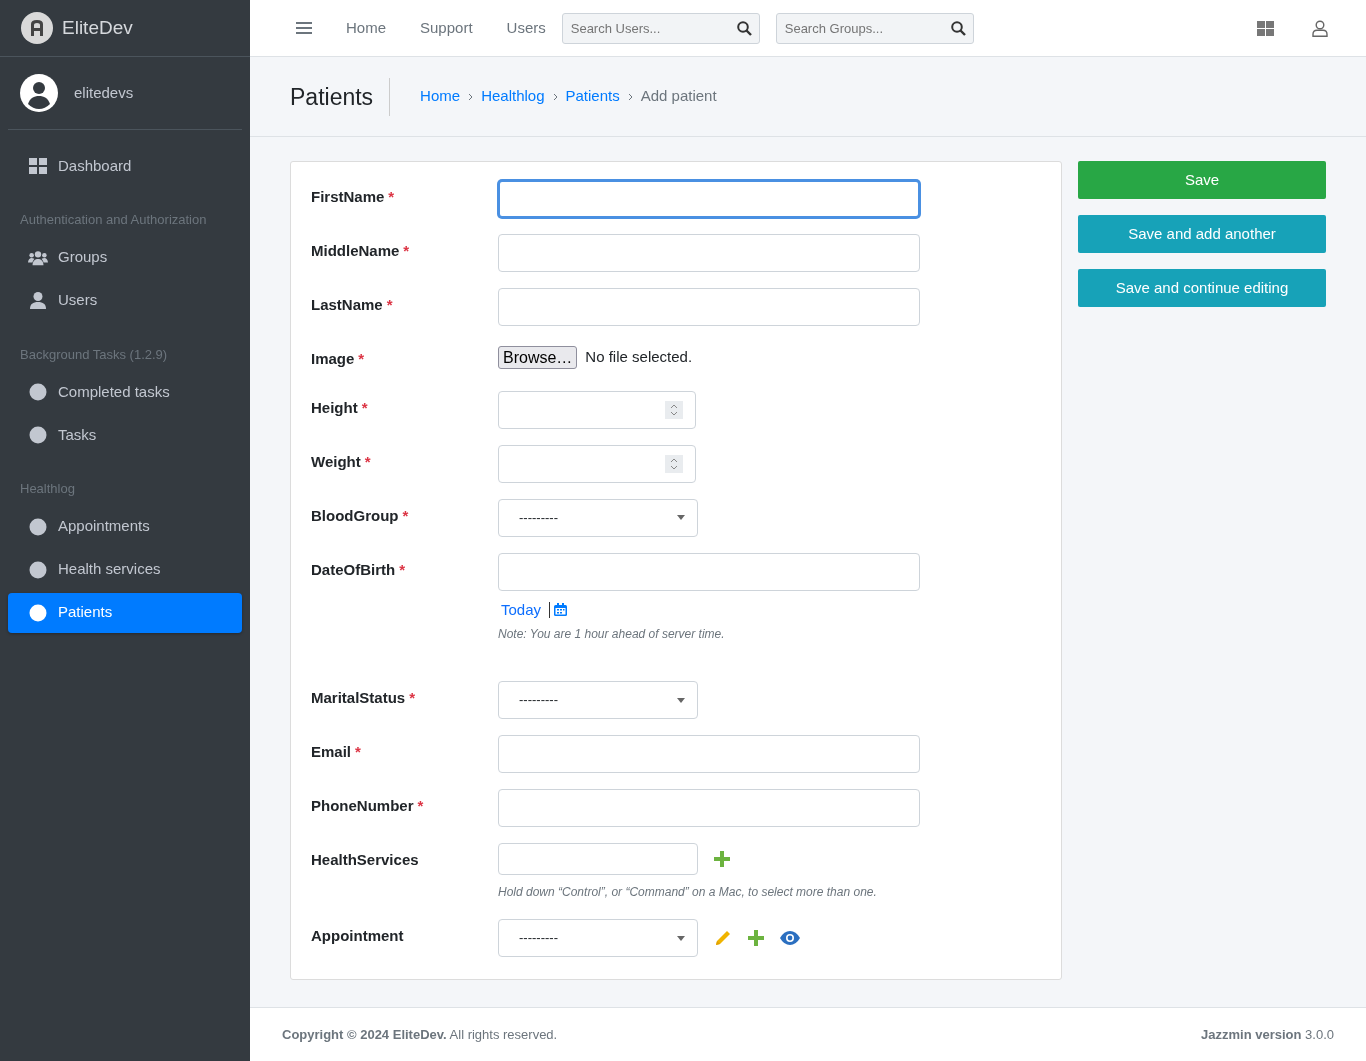 This screenshot has height=1061, width=1366. What do you see at coordinates (125, 569) in the screenshot?
I see `sidebar-item: Health services` at bounding box center [125, 569].